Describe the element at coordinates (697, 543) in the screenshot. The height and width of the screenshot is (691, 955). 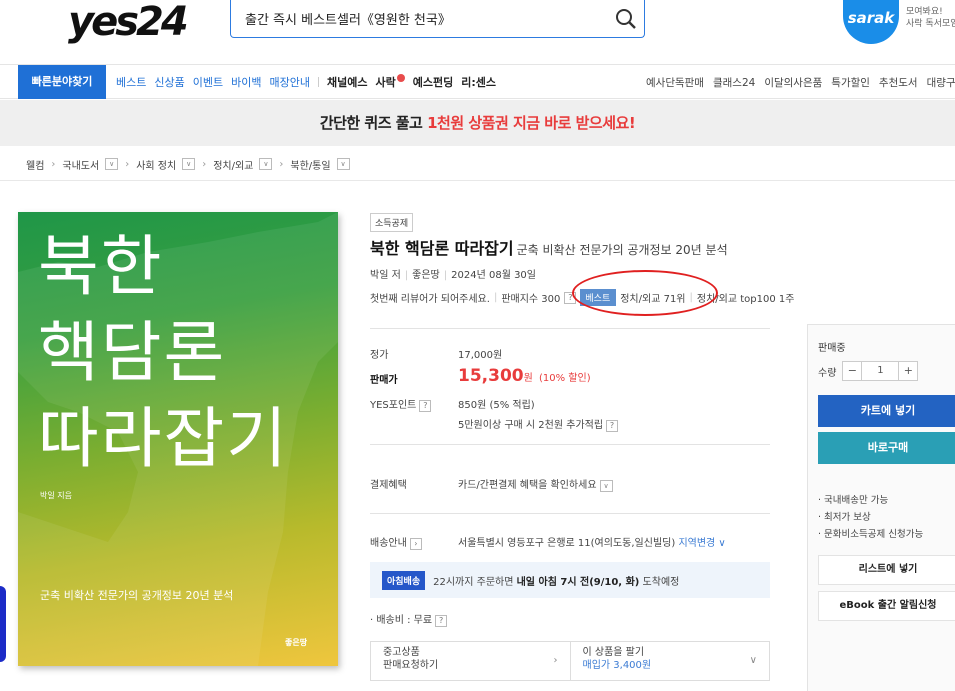
I see `region-change-label: 지역변경` at that location.